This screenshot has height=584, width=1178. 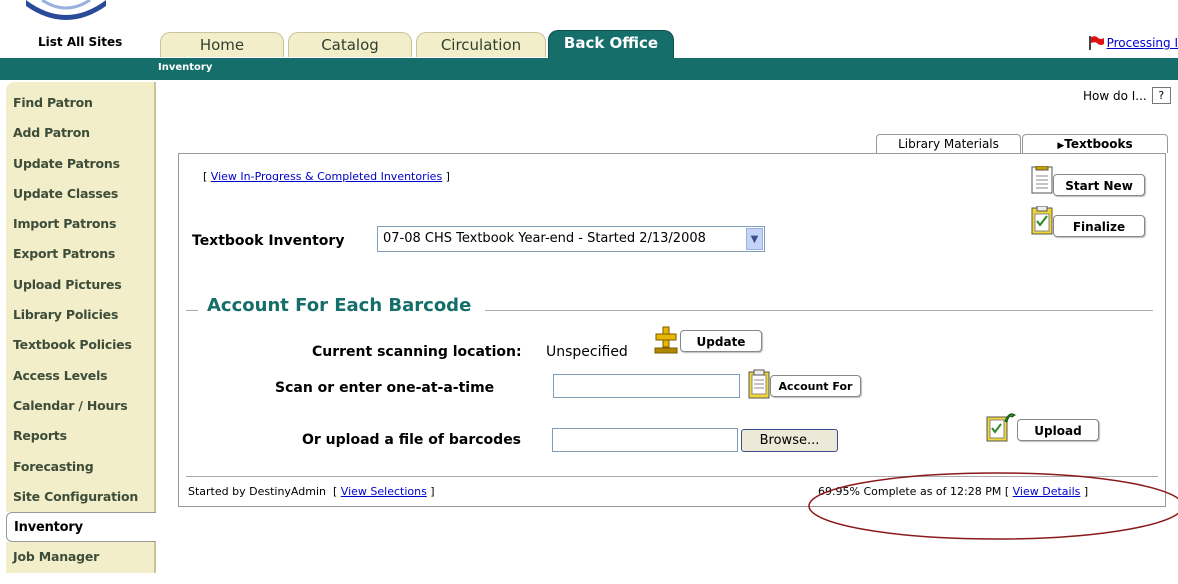 I want to click on plus-location-icon, so click(x=666, y=340).